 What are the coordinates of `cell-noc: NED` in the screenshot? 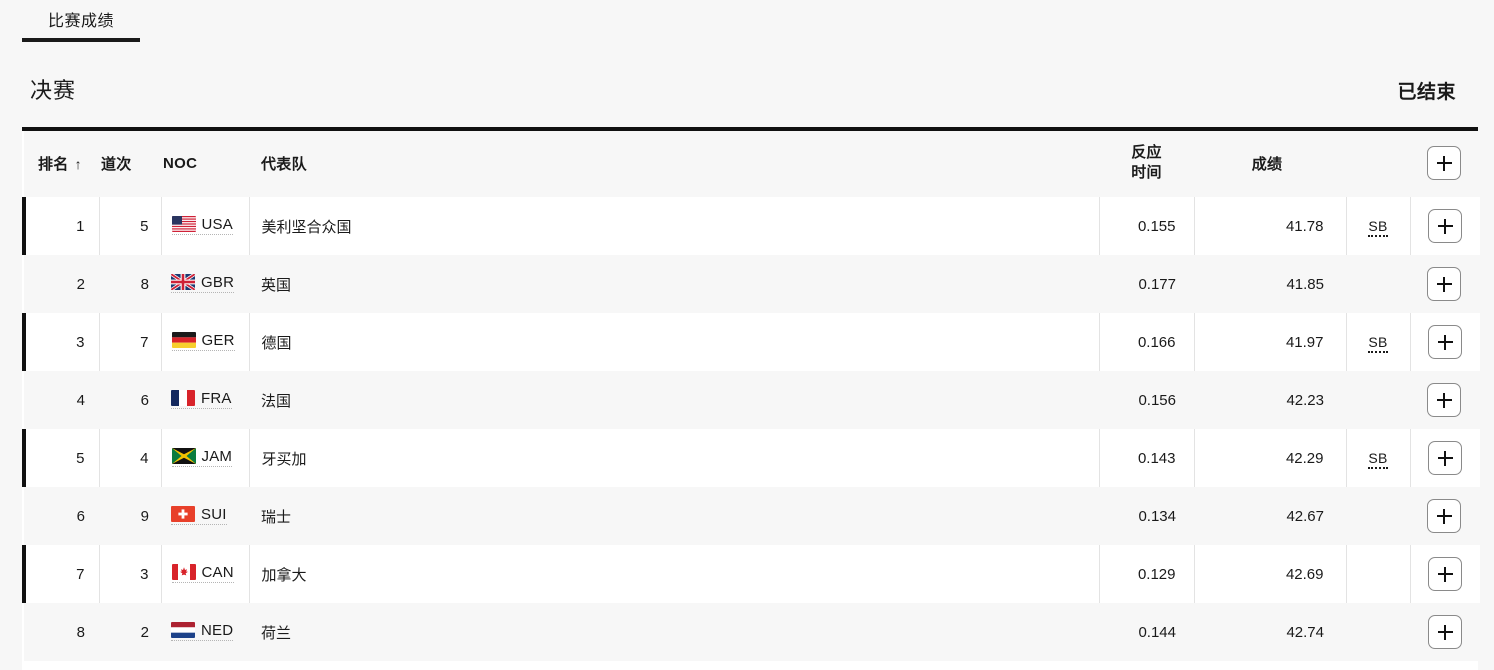 It's located at (205, 632).